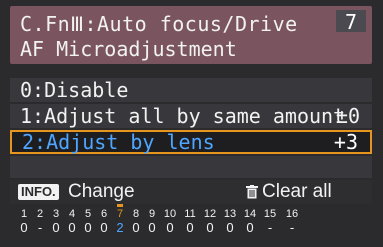  Describe the element at coordinates (191, 167) in the screenshot. I see `empty-row` at that location.